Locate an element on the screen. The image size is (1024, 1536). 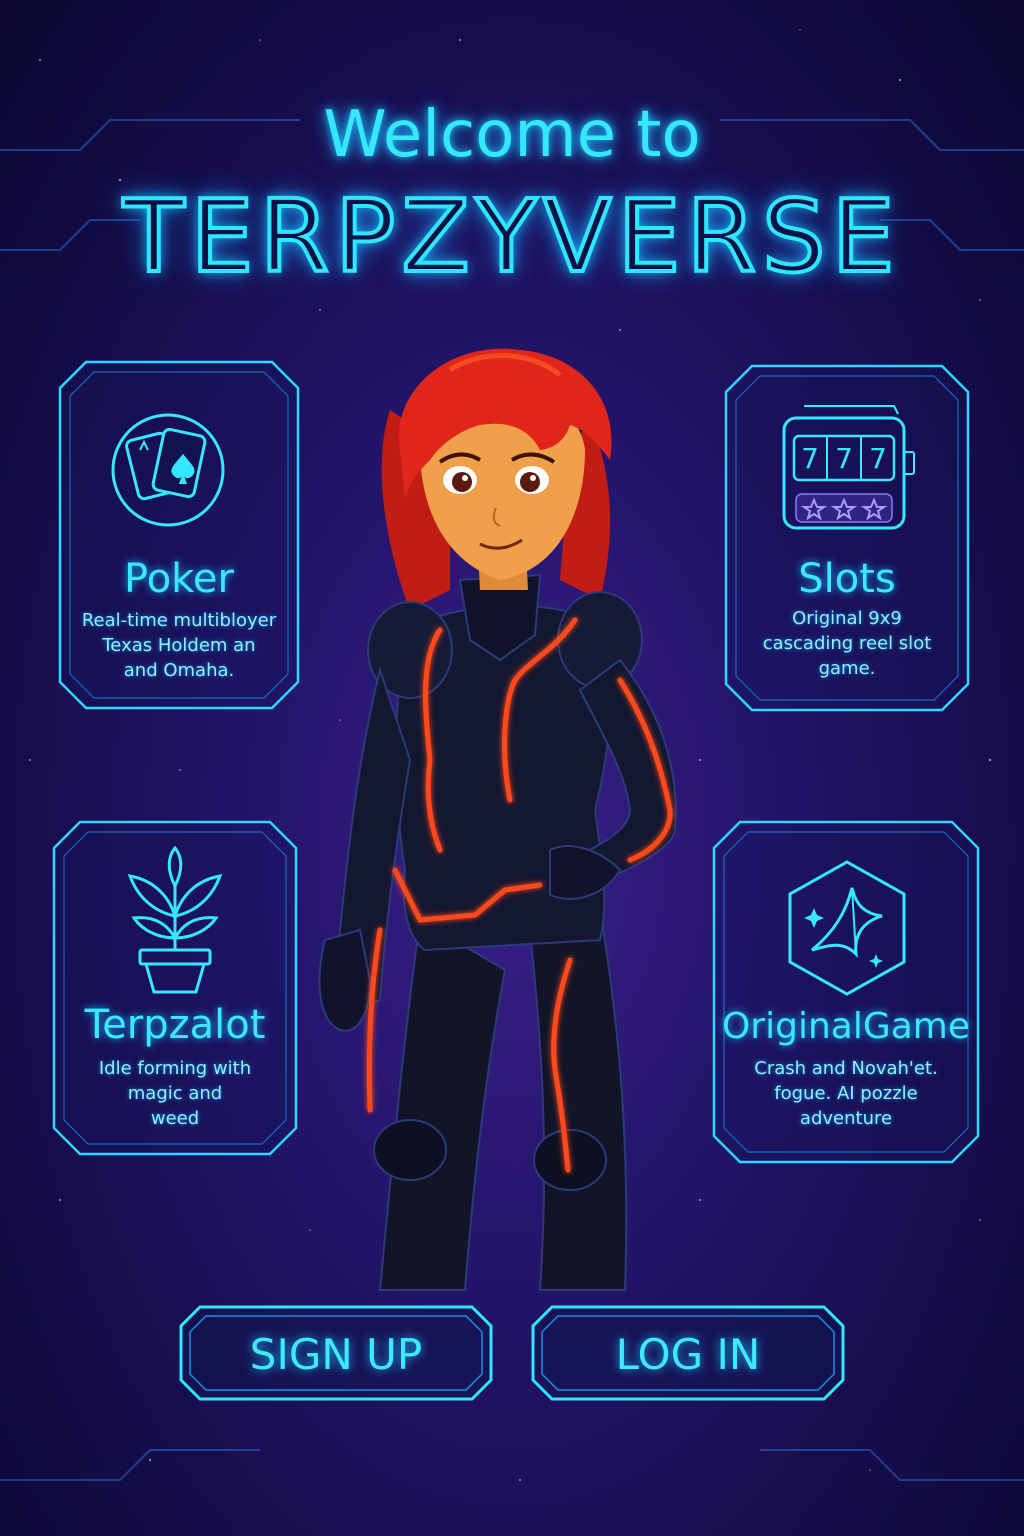
log-in-label: LOG IN is located at coordinates (688, 1354).